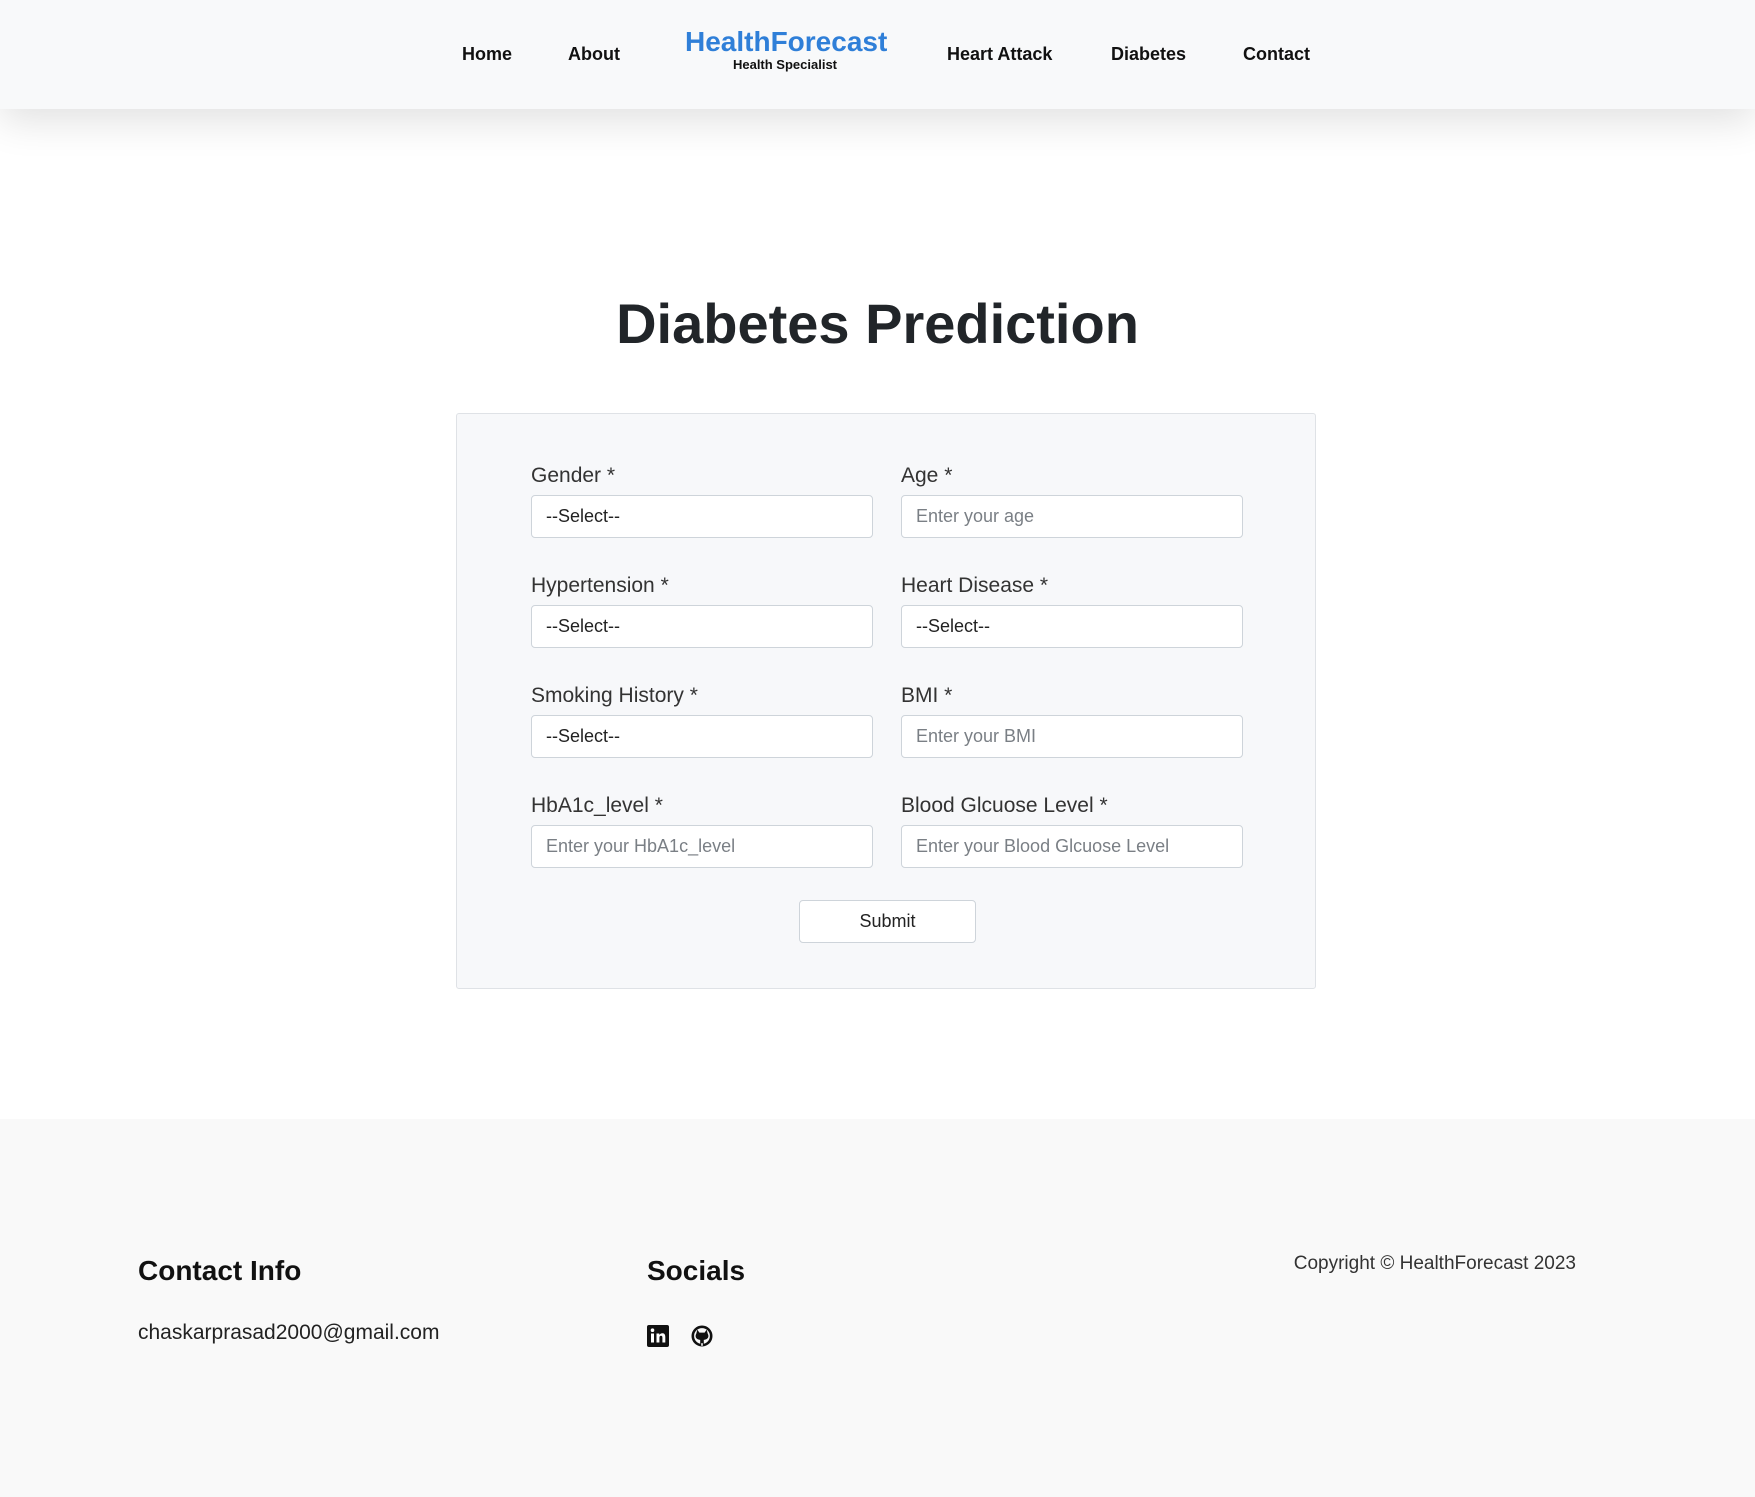 Image resolution: width=1755 pixels, height=1497 pixels. I want to click on submit-button: Submit, so click(887, 921).